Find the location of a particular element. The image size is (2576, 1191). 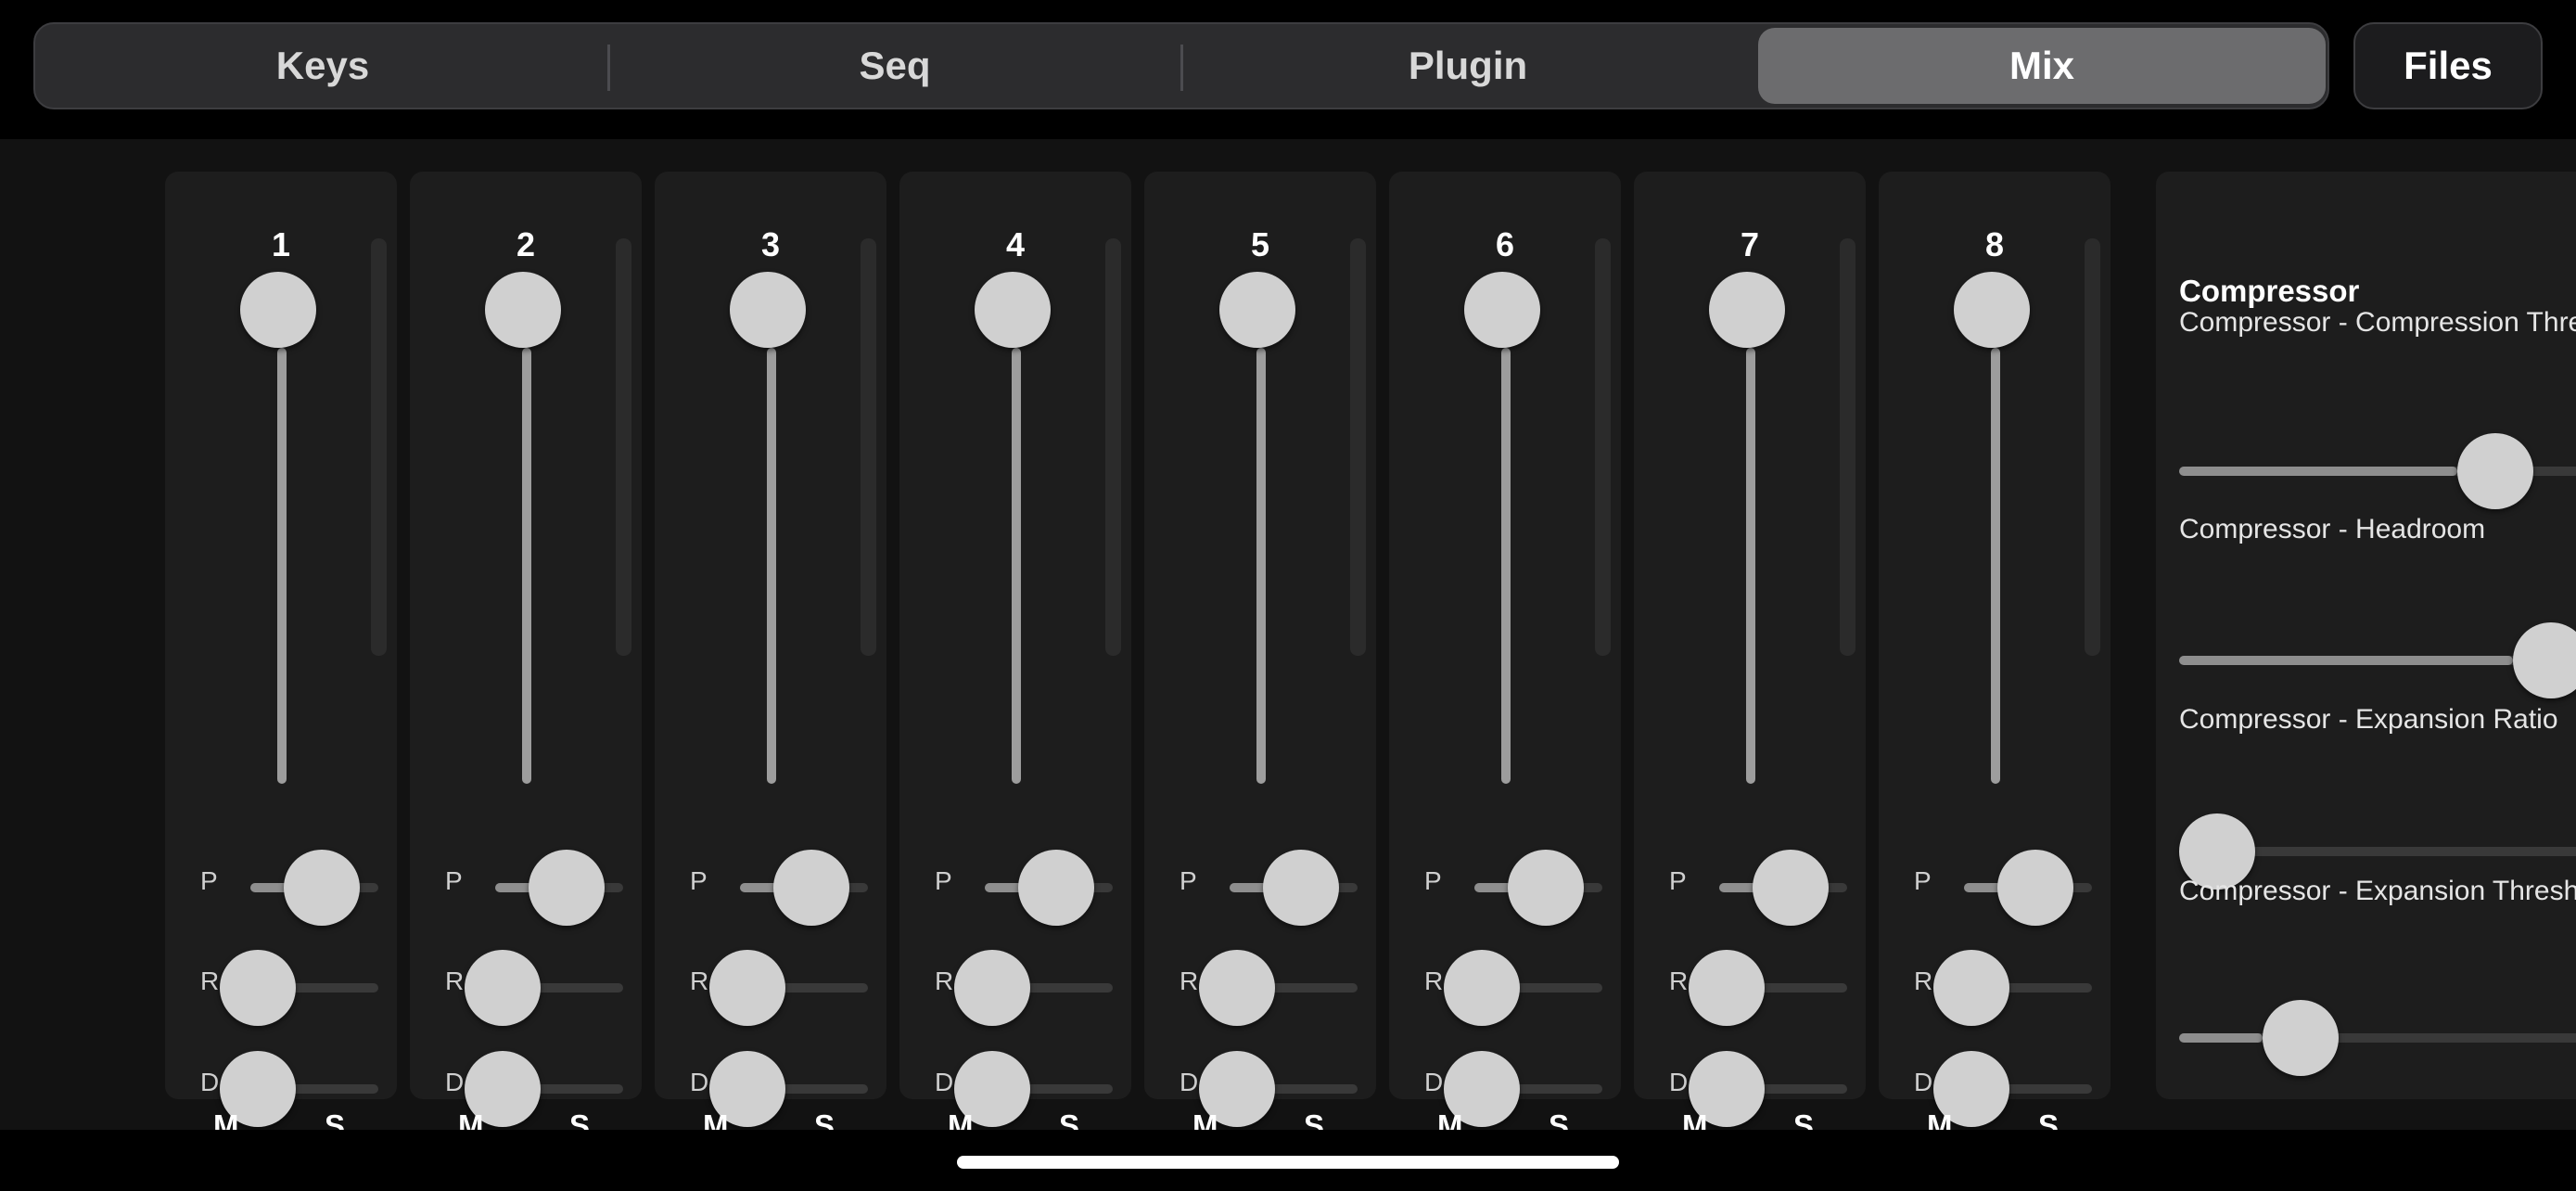

expansion-threshold-slider is located at coordinates (2378, 1038).